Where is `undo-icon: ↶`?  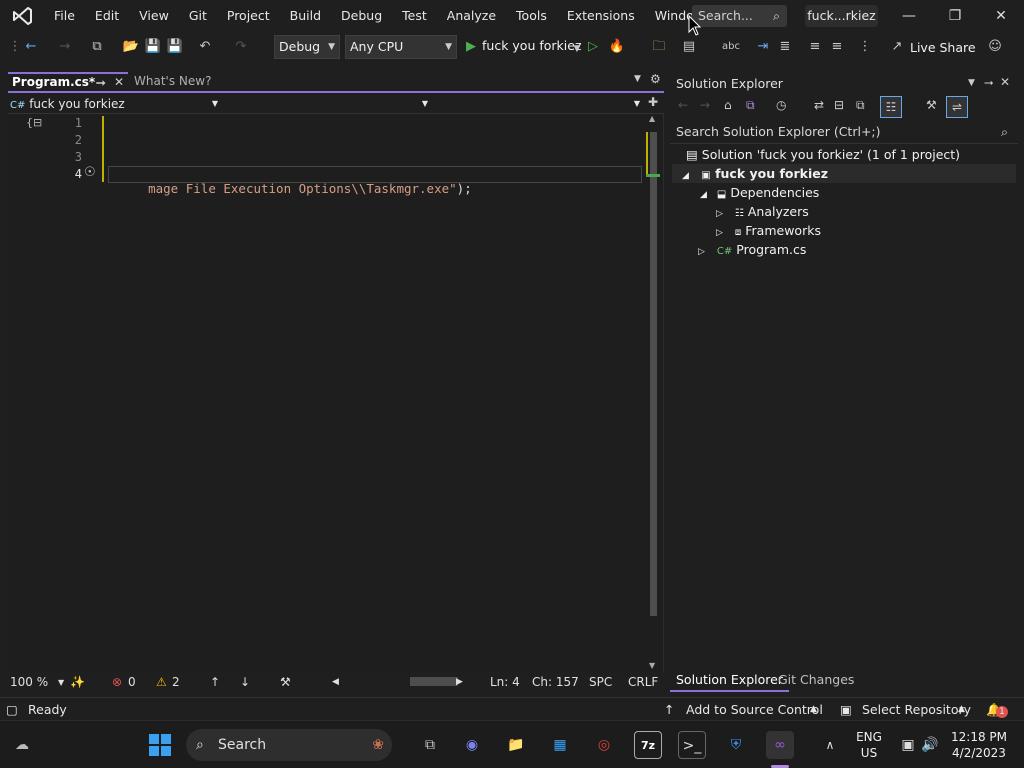
undo-icon: ↶ is located at coordinates (205, 47).